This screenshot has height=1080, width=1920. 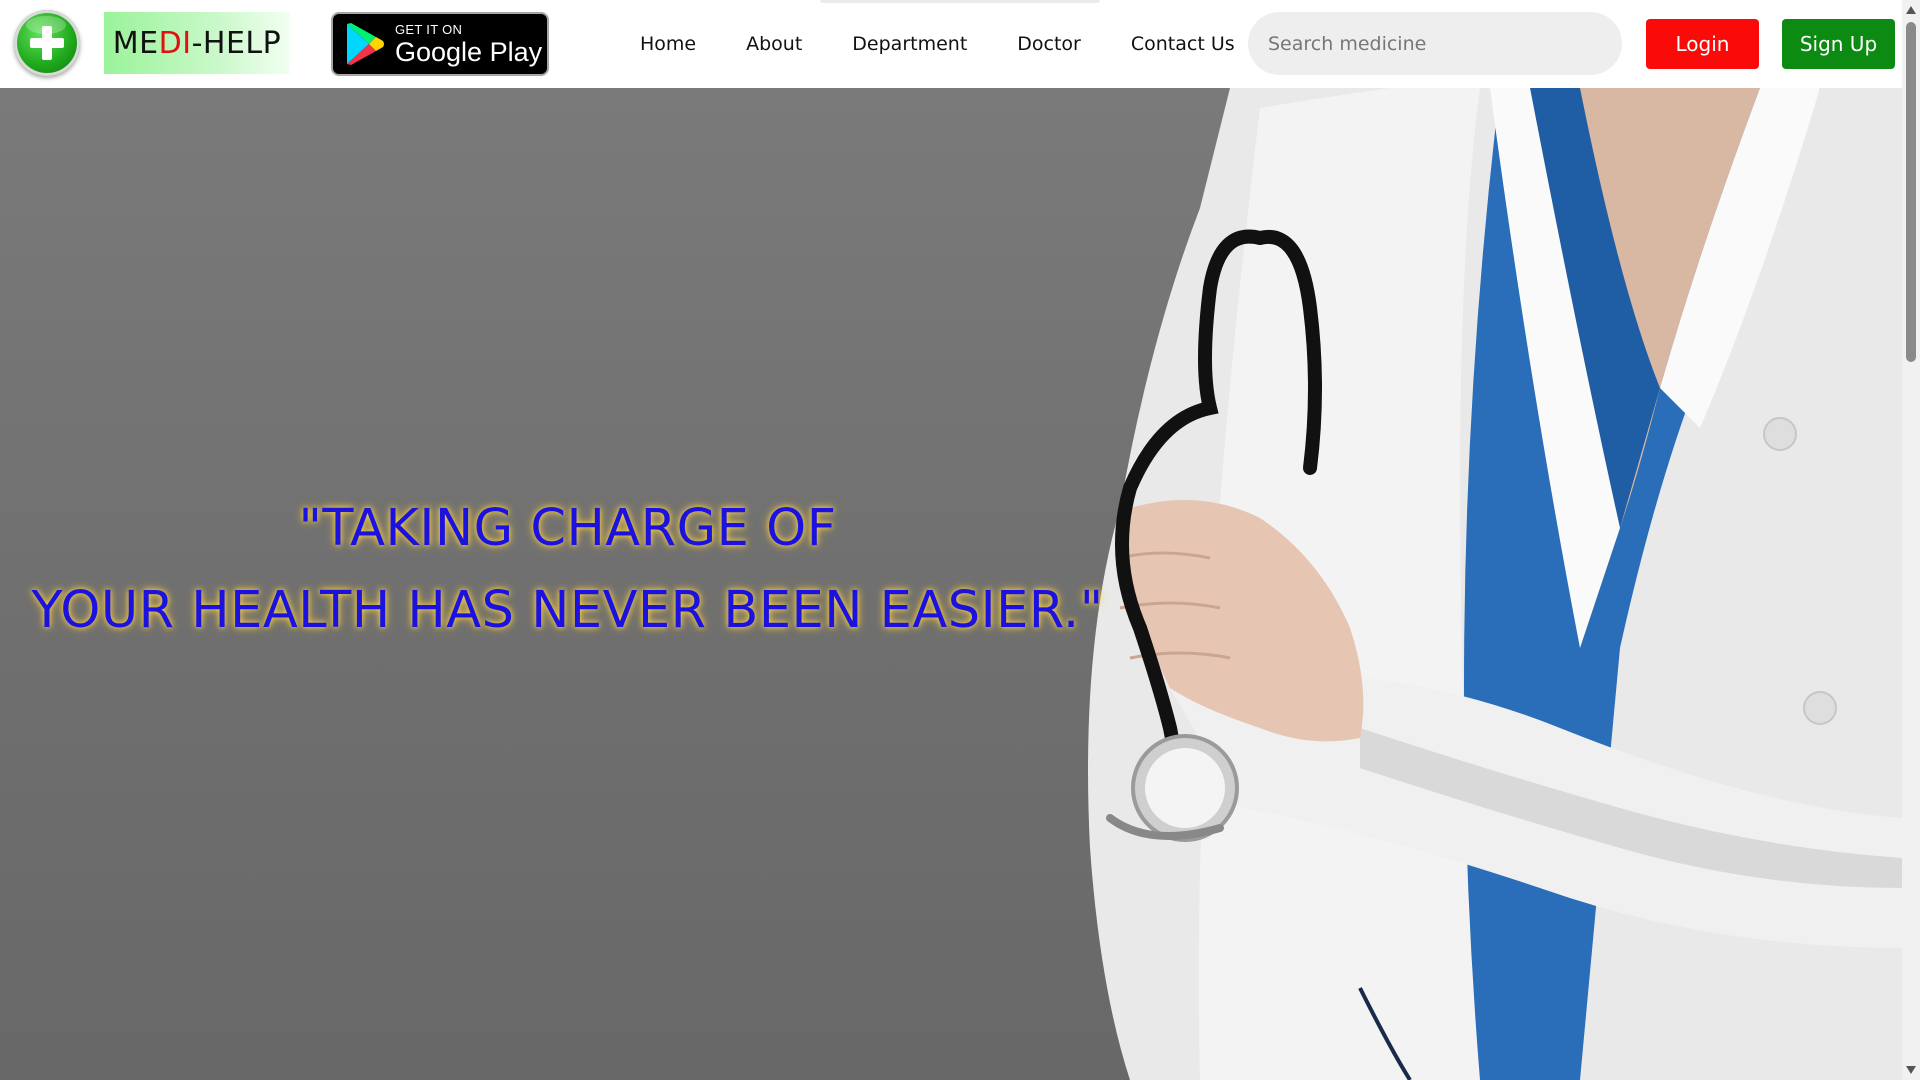 What do you see at coordinates (1911, 1070) in the screenshot?
I see `scroll-down-arrow-icon` at bounding box center [1911, 1070].